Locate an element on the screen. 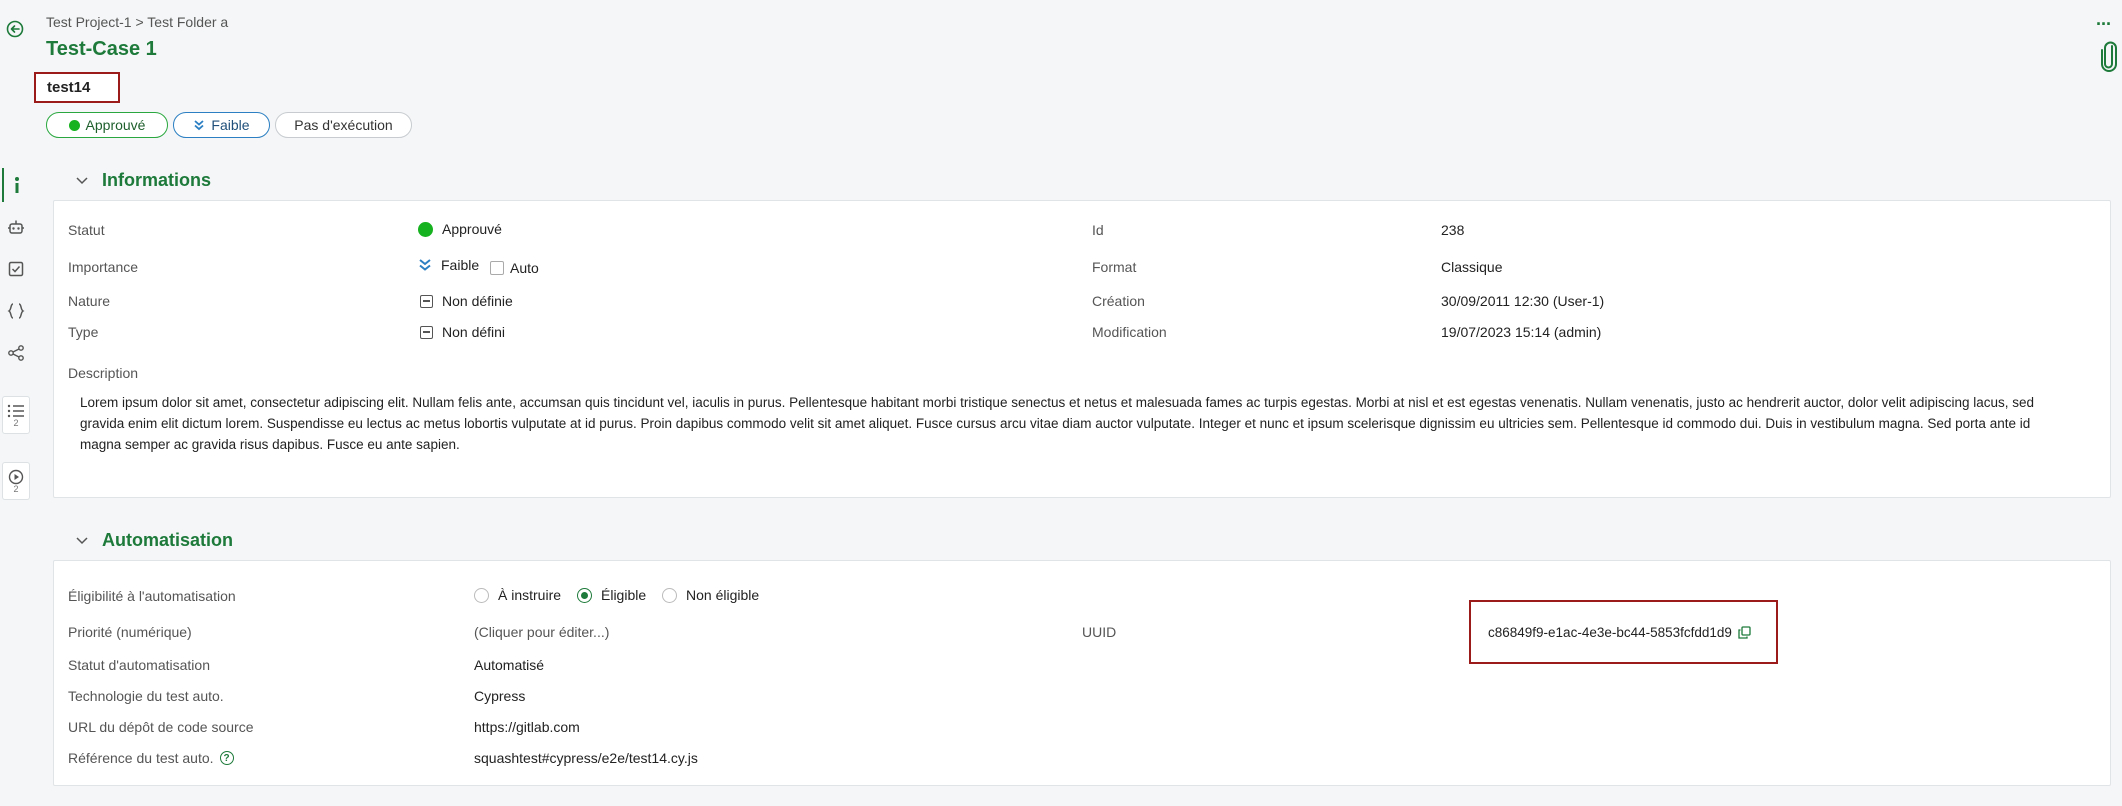 This screenshot has width=2122, height=806. automatisation-section-header: Automatisation is located at coordinates (154, 540).